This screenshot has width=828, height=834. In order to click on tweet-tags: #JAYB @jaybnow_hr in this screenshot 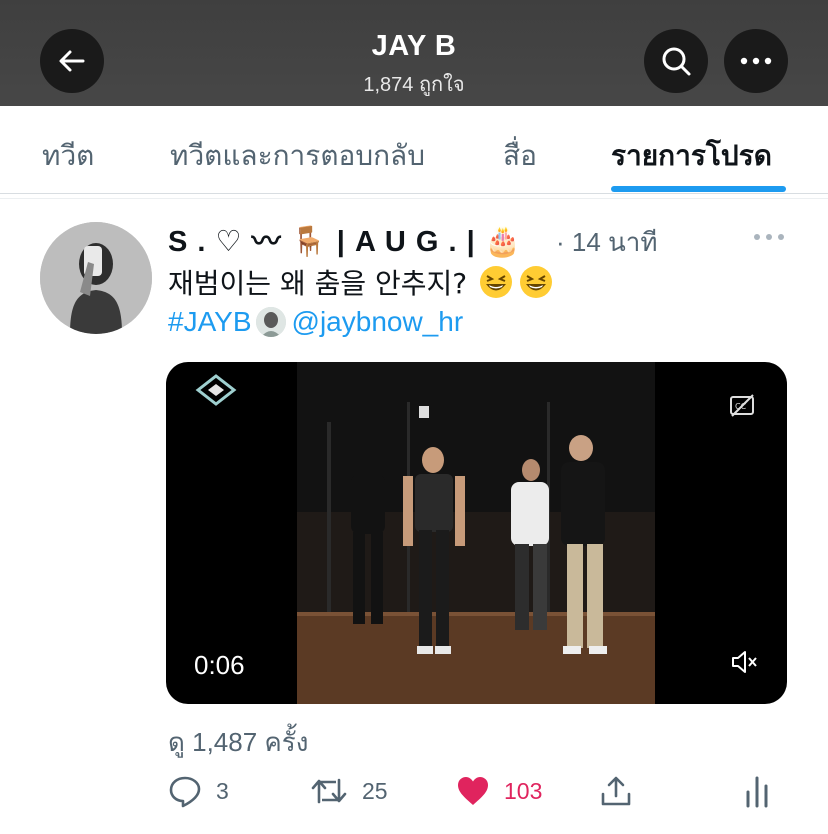, I will do `click(315, 322)`.